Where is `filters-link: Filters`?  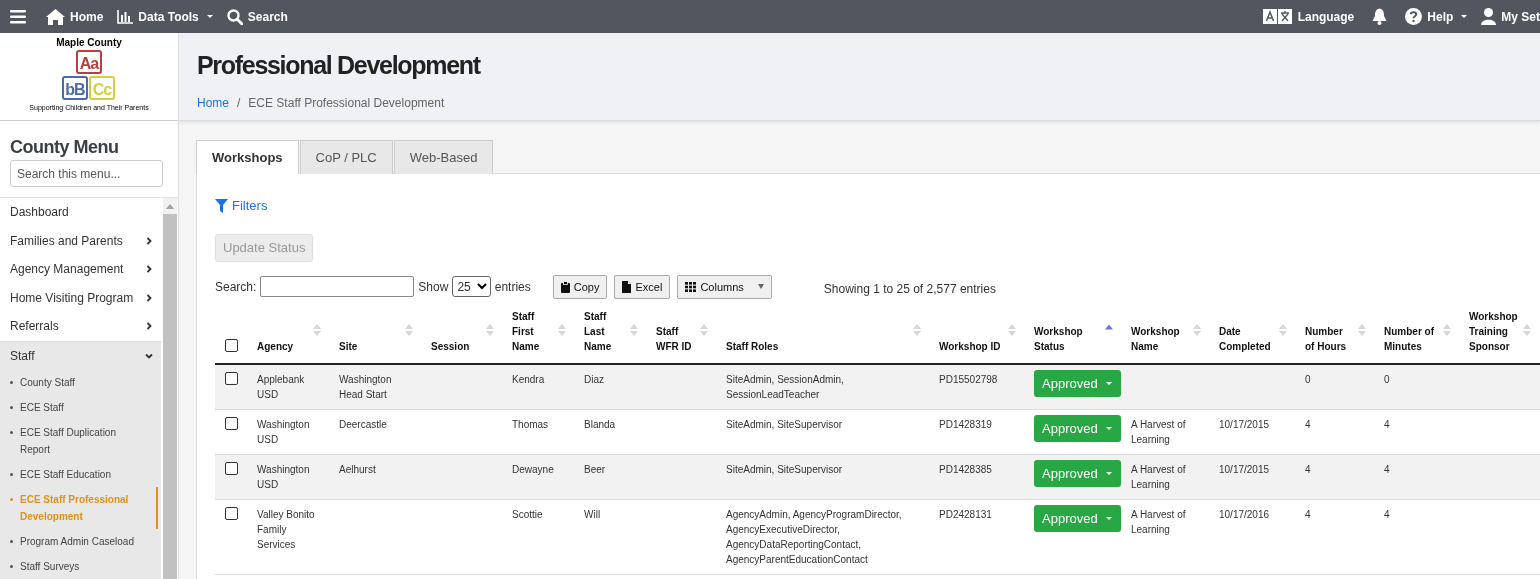
filters-link: Filters is located at coordinates (241, 205).